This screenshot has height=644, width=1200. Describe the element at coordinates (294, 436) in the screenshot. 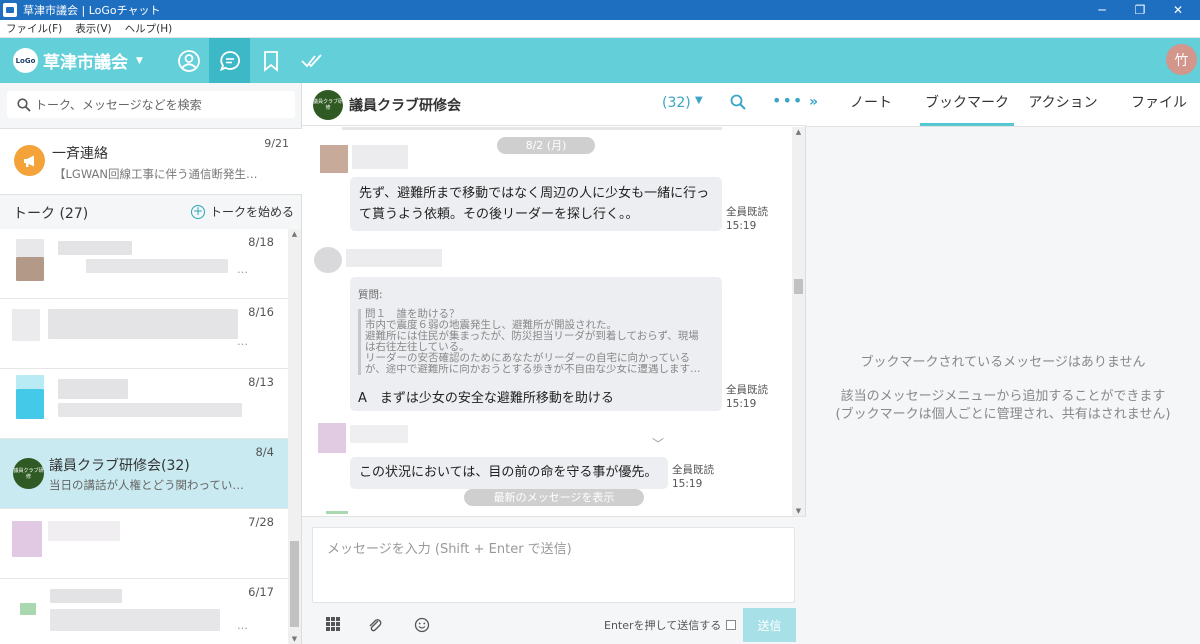

I see `talk-list-scrollbar: ▲ ▼` at that location.